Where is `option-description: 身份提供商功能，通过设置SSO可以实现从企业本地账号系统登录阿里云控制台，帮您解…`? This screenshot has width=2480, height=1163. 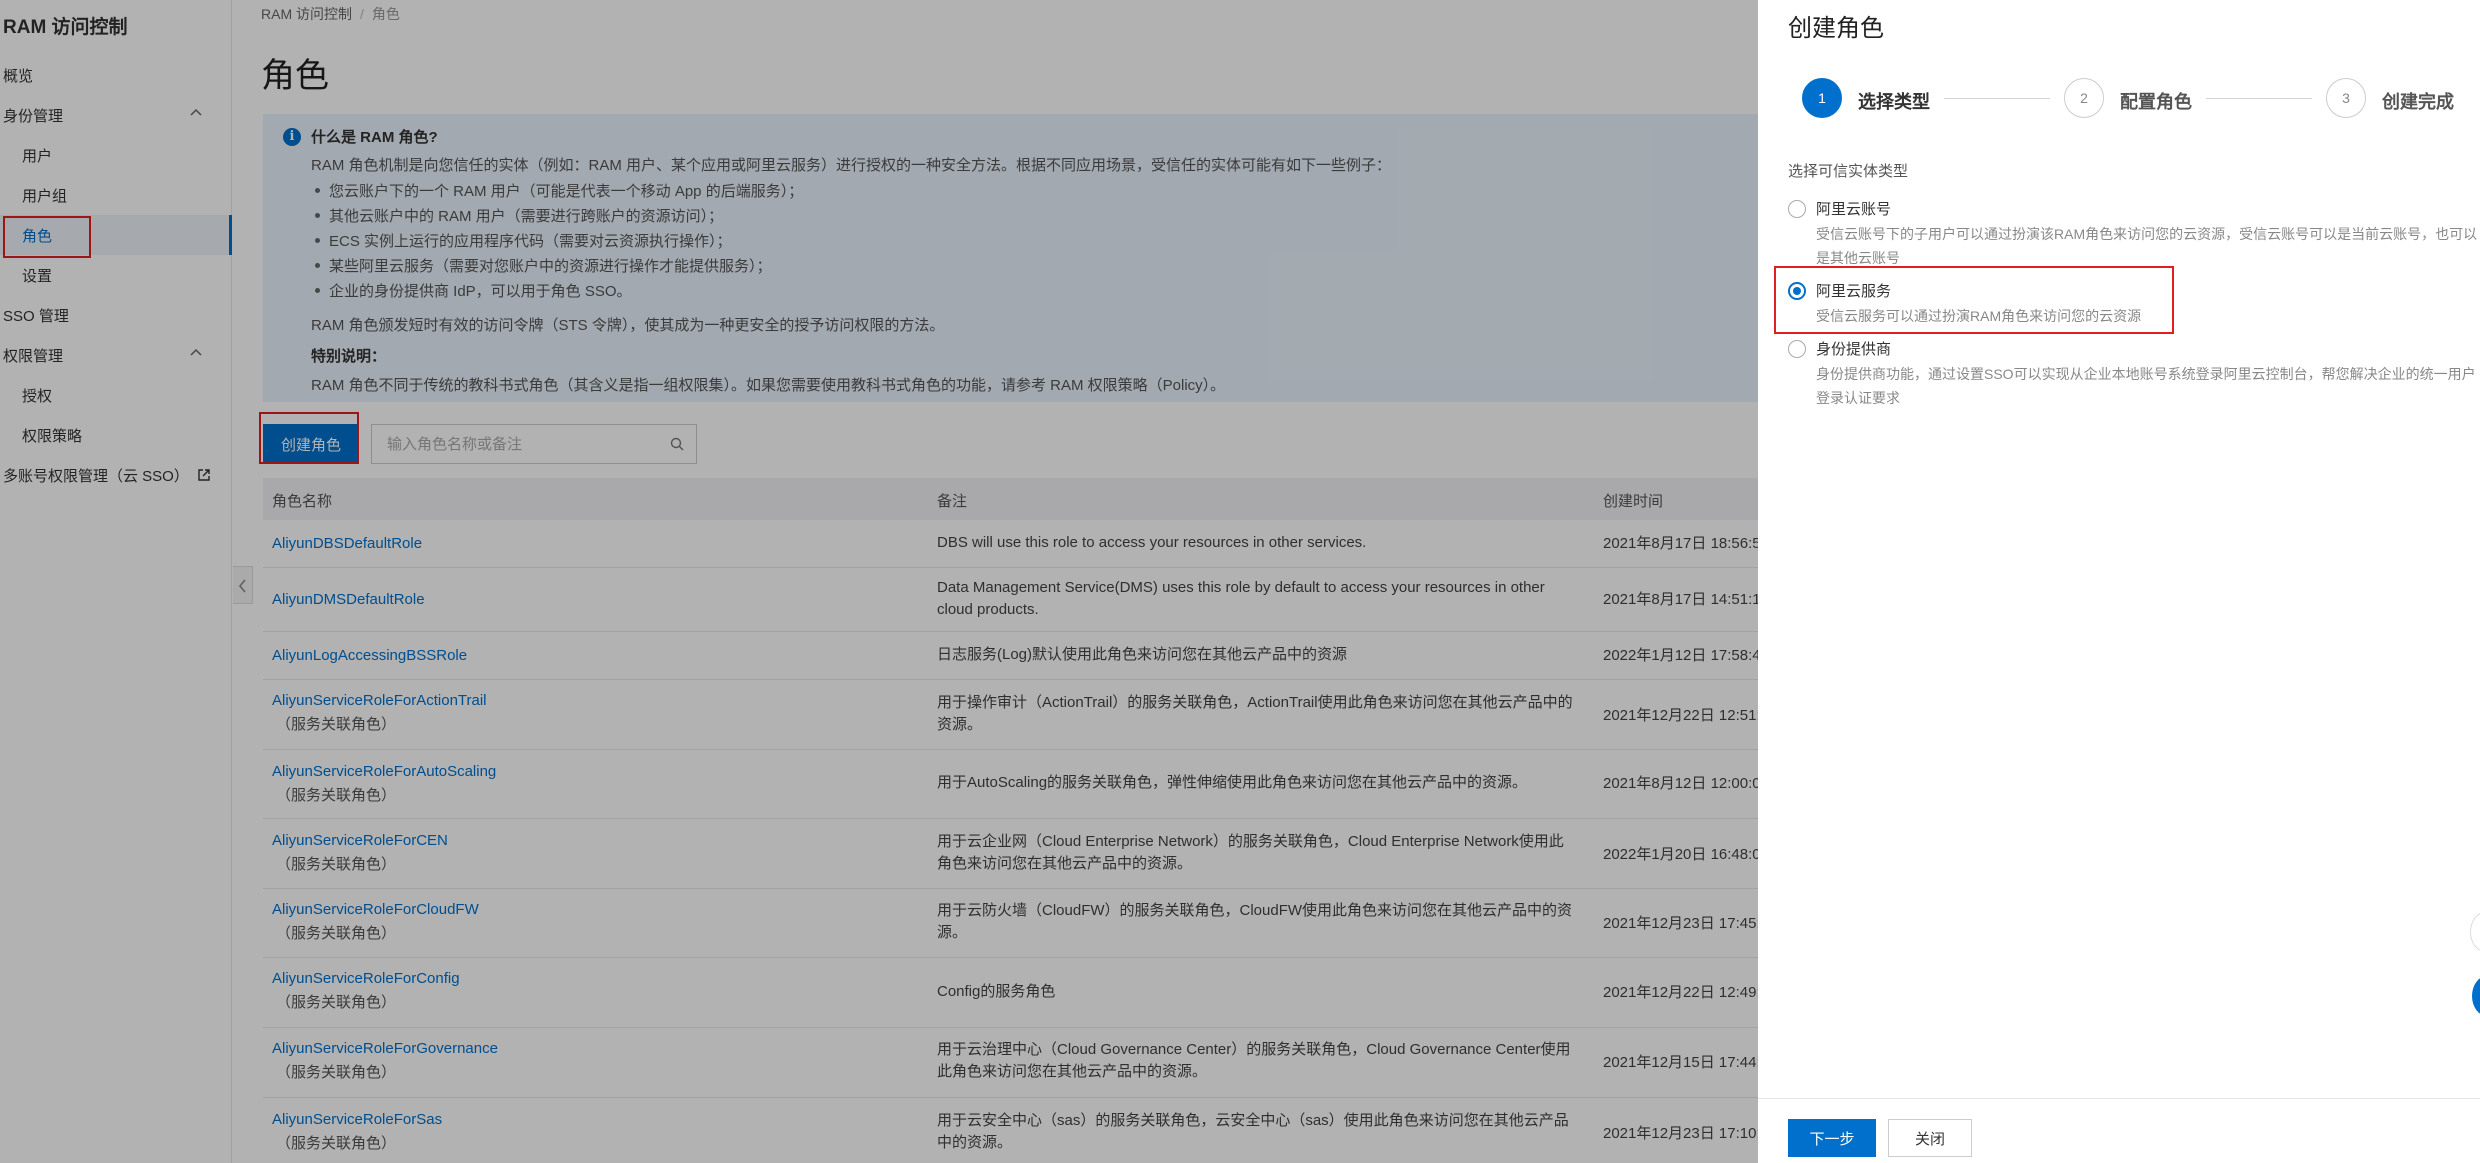
option-description: 身份提供商功能，通过设置SSO可以实现从企业本地账号系统登录阿里云控制台，帮您解… is located at coordinates (2146, 386).